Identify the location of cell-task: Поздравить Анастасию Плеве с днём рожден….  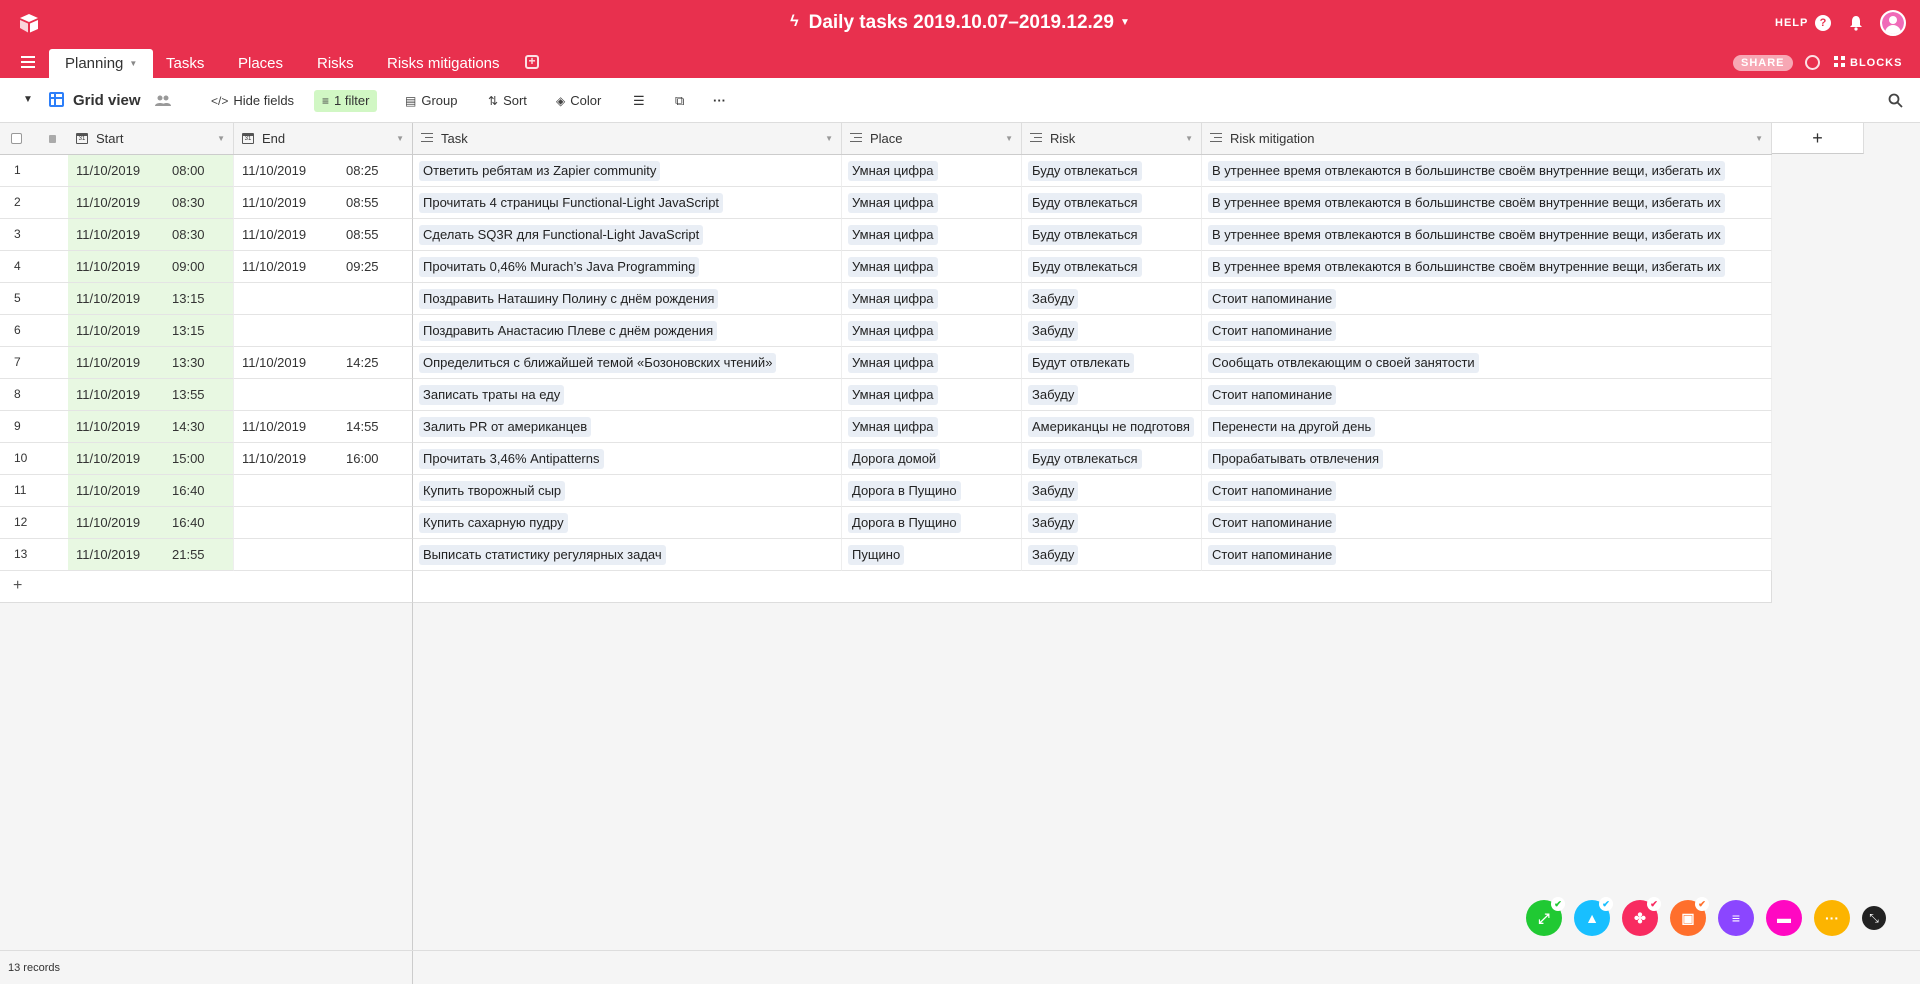
(627, 331).